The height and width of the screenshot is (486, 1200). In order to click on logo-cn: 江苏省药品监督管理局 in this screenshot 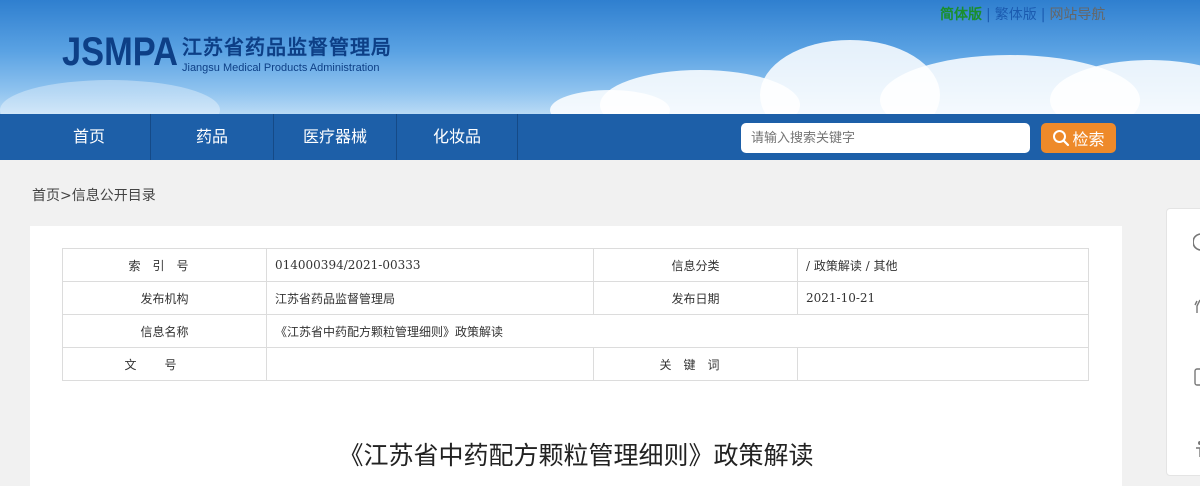, I will do `click(287, 47)`.